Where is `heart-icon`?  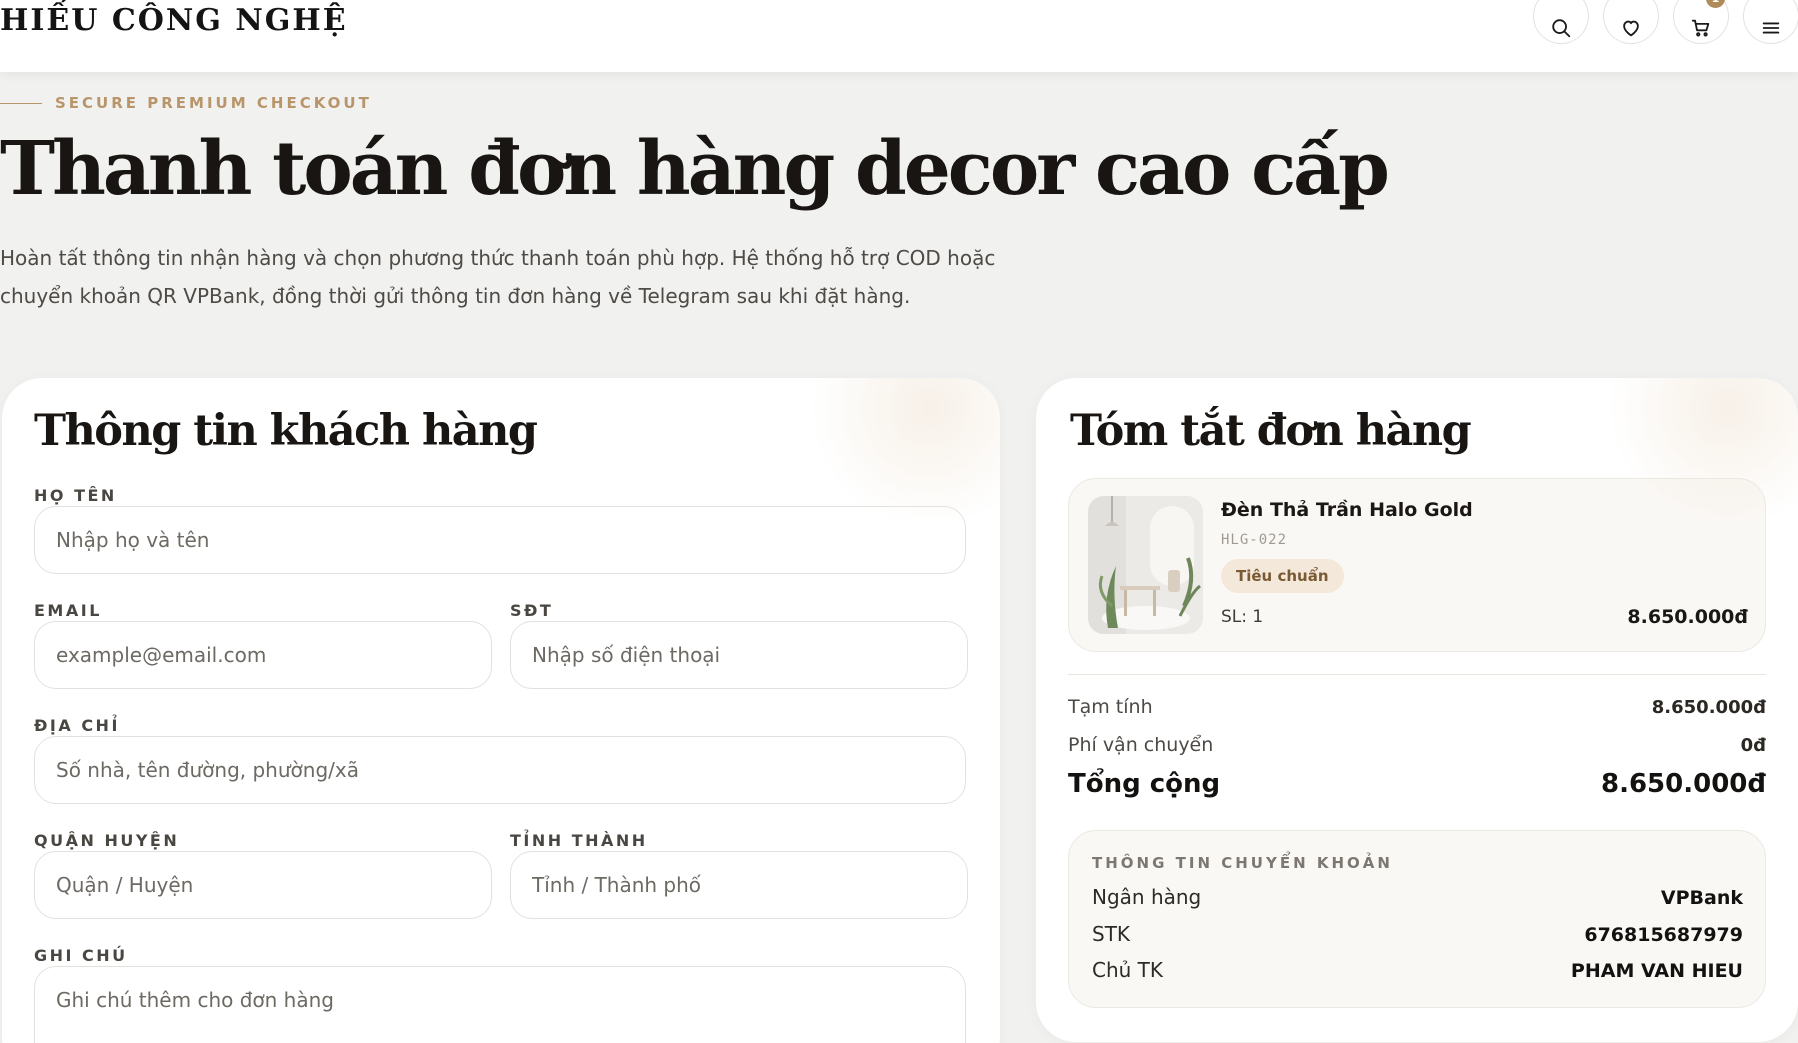
heart-icon is located at coordinates (1631, 28).